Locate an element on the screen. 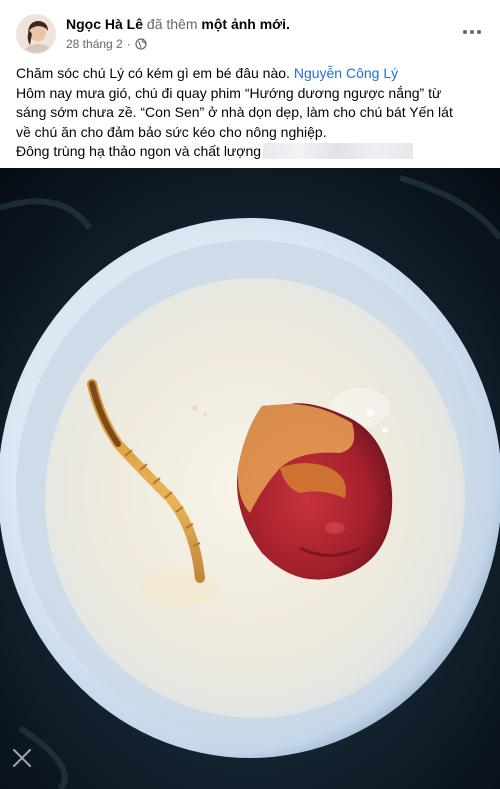 This screenshot has width=500, height=789. mention-link: Nguyễn Công Lý is located at coordinates (346, 73).